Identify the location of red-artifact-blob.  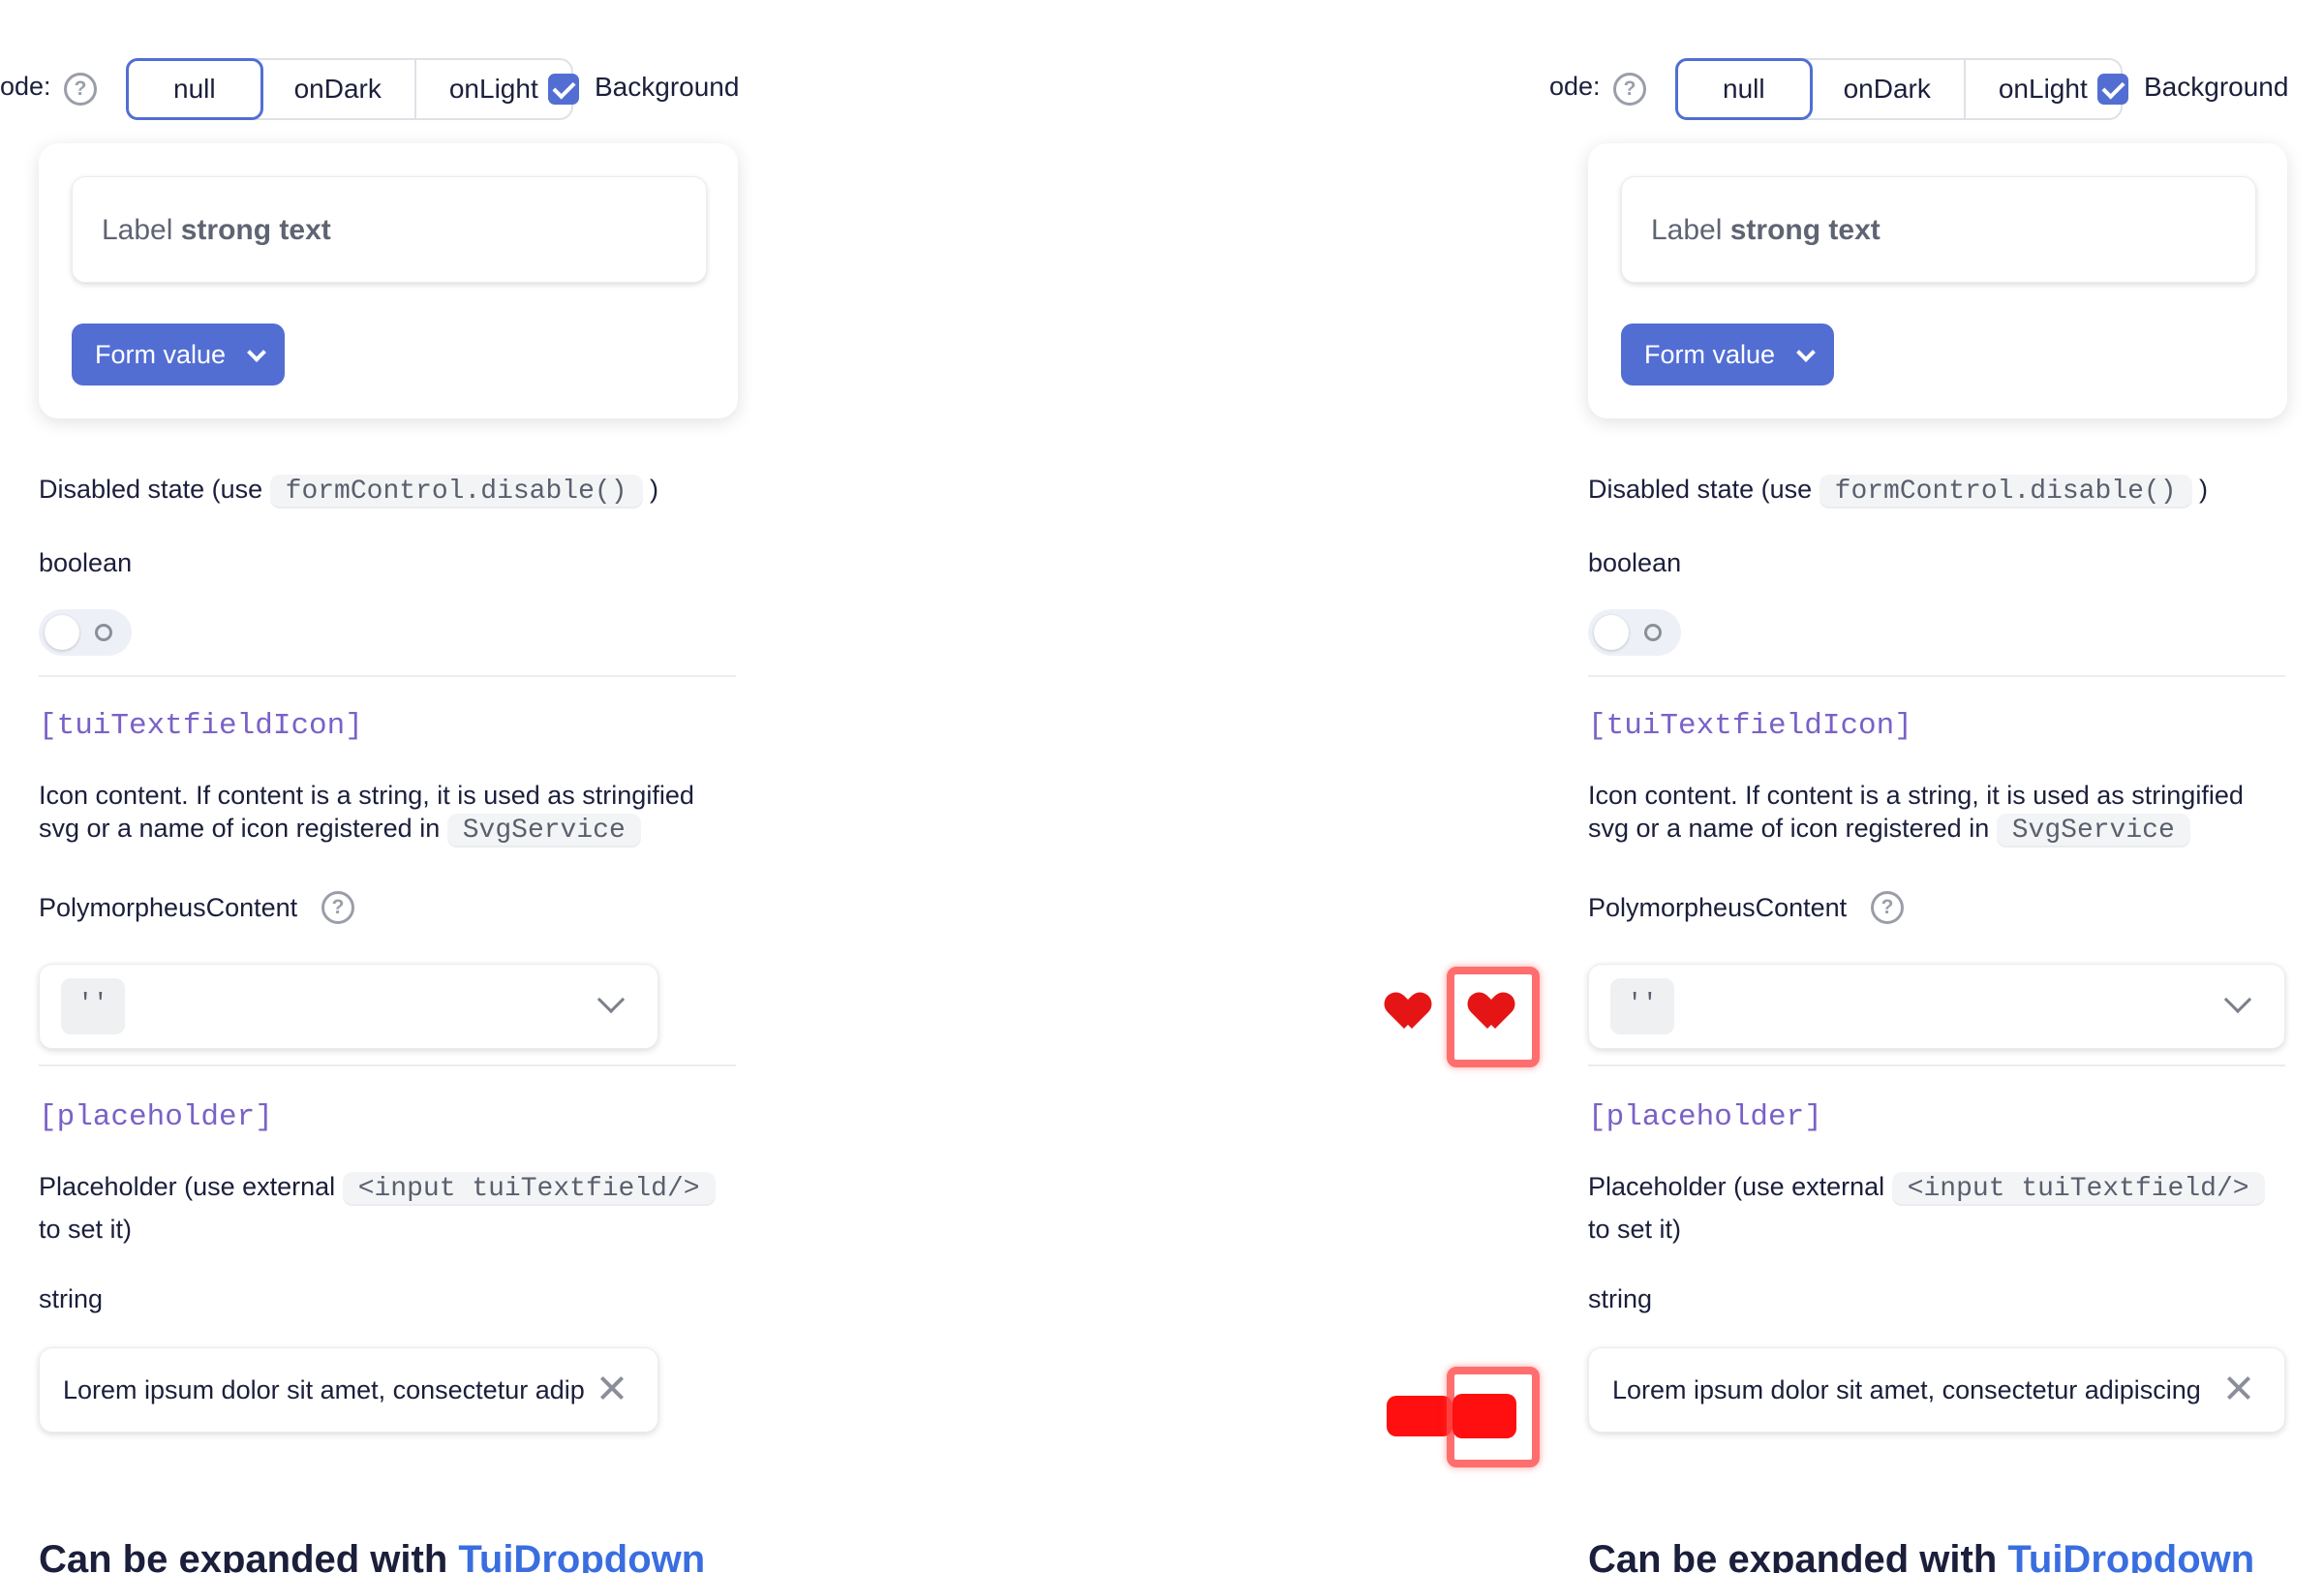
(1467, 1419).